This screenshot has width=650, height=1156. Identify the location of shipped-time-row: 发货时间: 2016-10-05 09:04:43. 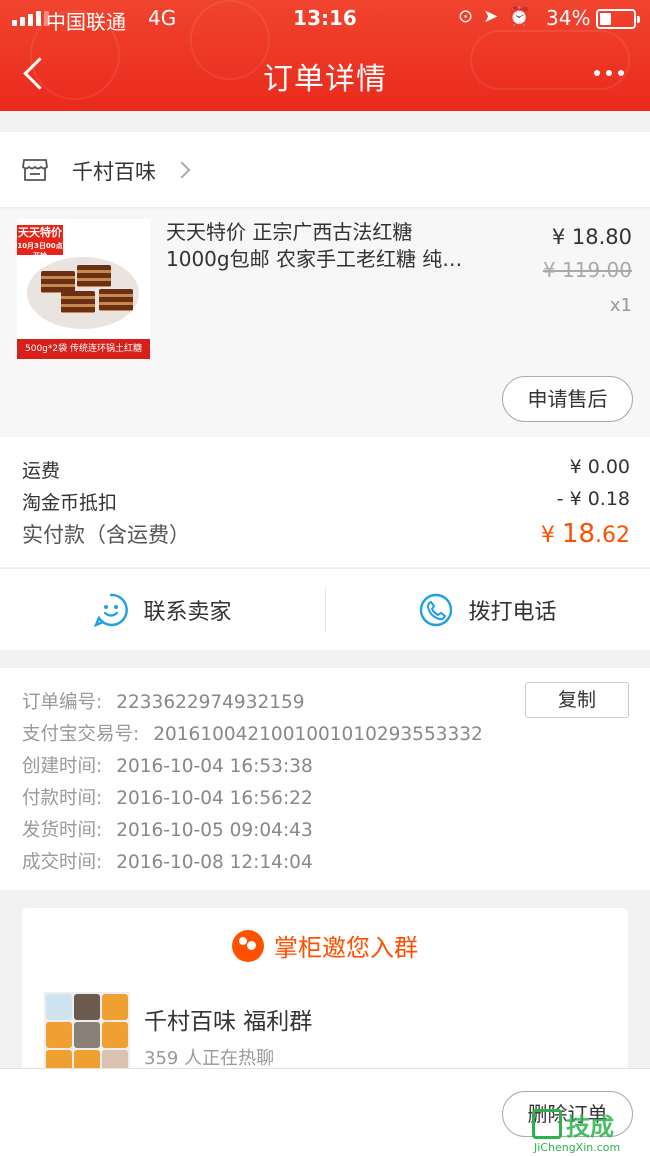
(167, 830).